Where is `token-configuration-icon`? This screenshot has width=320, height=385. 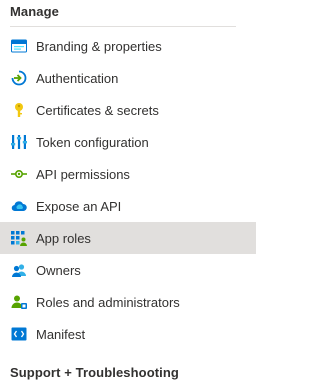 token-configuration-icon is located at coordinates (19, 142).